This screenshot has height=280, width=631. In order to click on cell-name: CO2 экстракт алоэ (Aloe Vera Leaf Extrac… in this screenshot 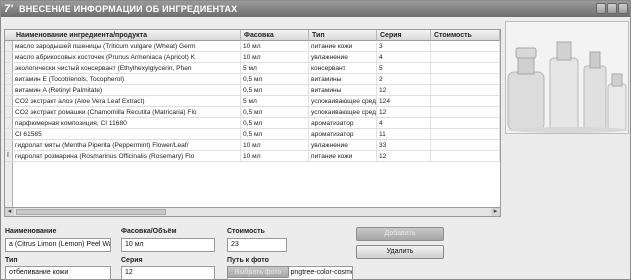, I will do `click(127, 101)`.